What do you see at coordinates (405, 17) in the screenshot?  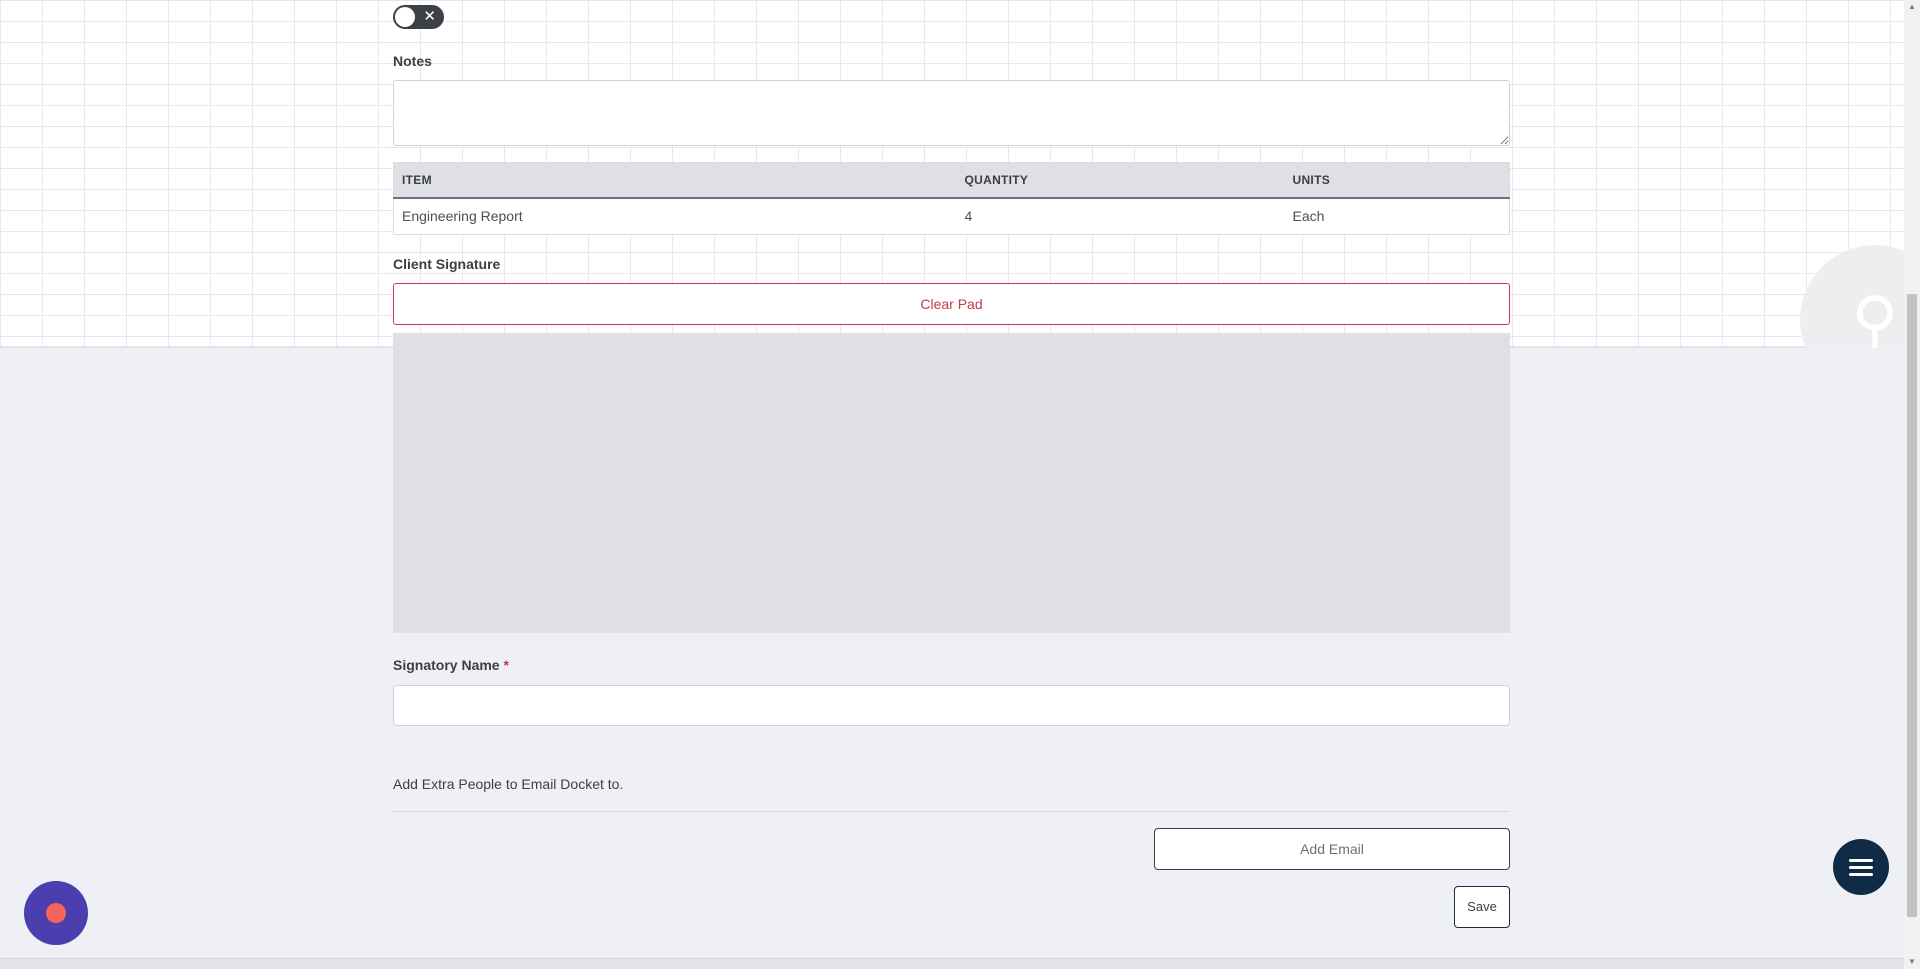 I see `toggle-knob` at bounding box center [405, 17].